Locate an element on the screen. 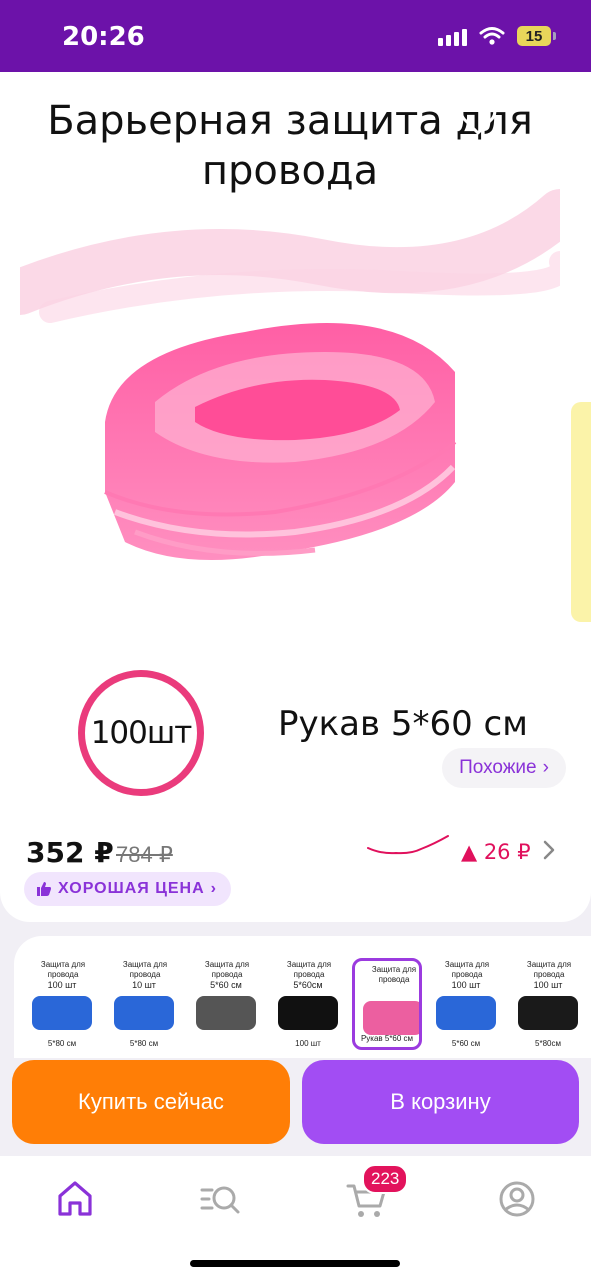  chevron-right-icon is located at coordinates (548, 850).